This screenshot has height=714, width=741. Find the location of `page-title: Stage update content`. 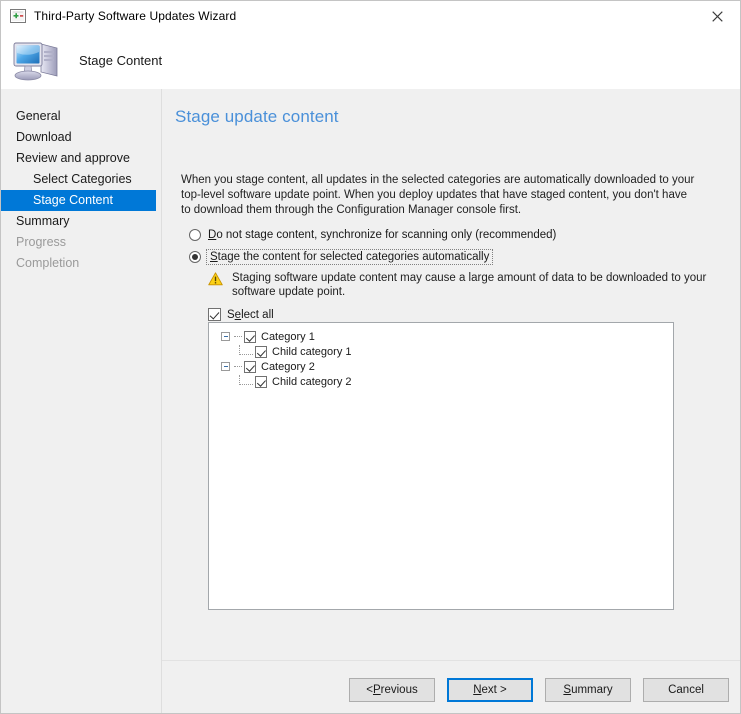

page-title: Stage update content is located at coordinates (257, 116).